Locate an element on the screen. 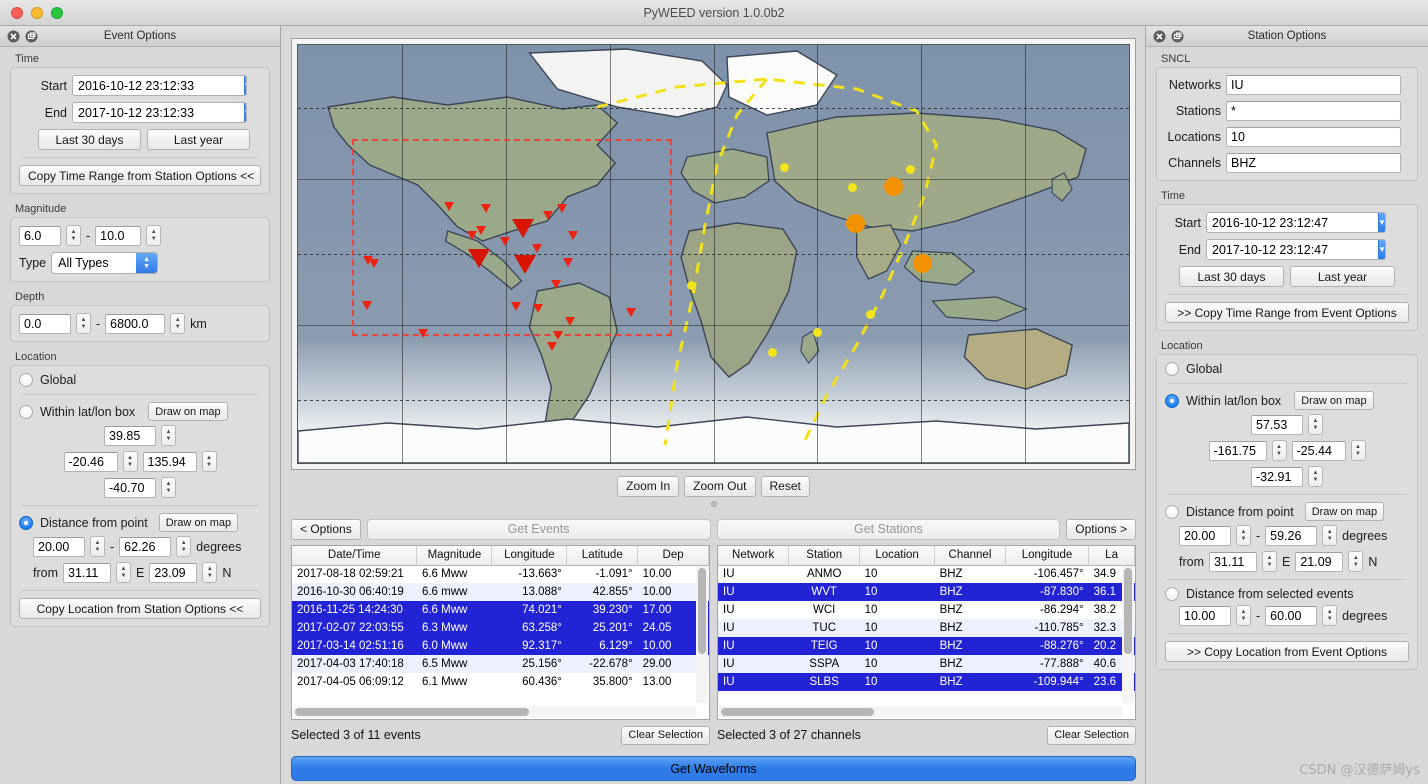 This screenshot has width=1428, height=784. event-location-latlon-option: Within lat/lon box Draw on map is located at coordinates (140, 411).